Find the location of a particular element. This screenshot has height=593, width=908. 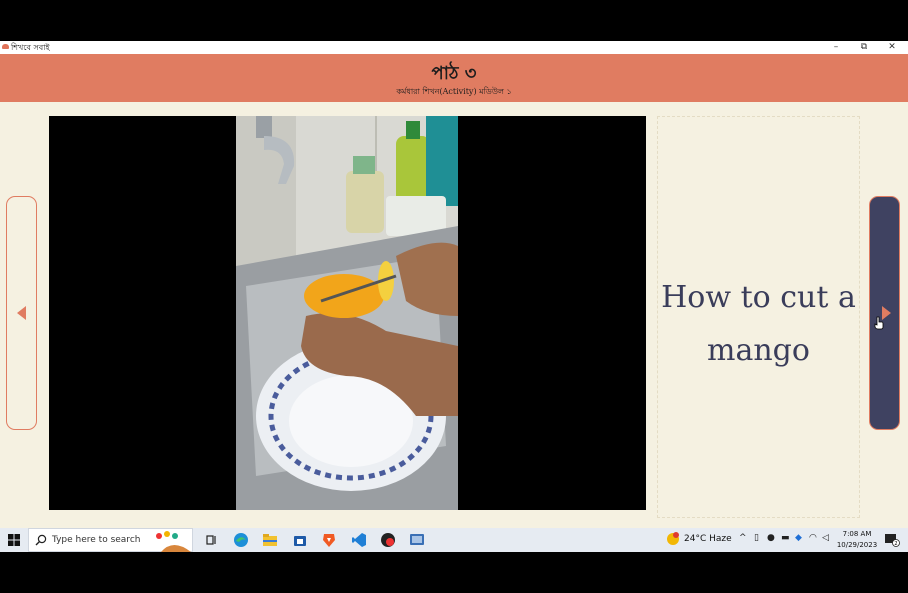

network-icon: ▯ is located at coordinates (756, 538).